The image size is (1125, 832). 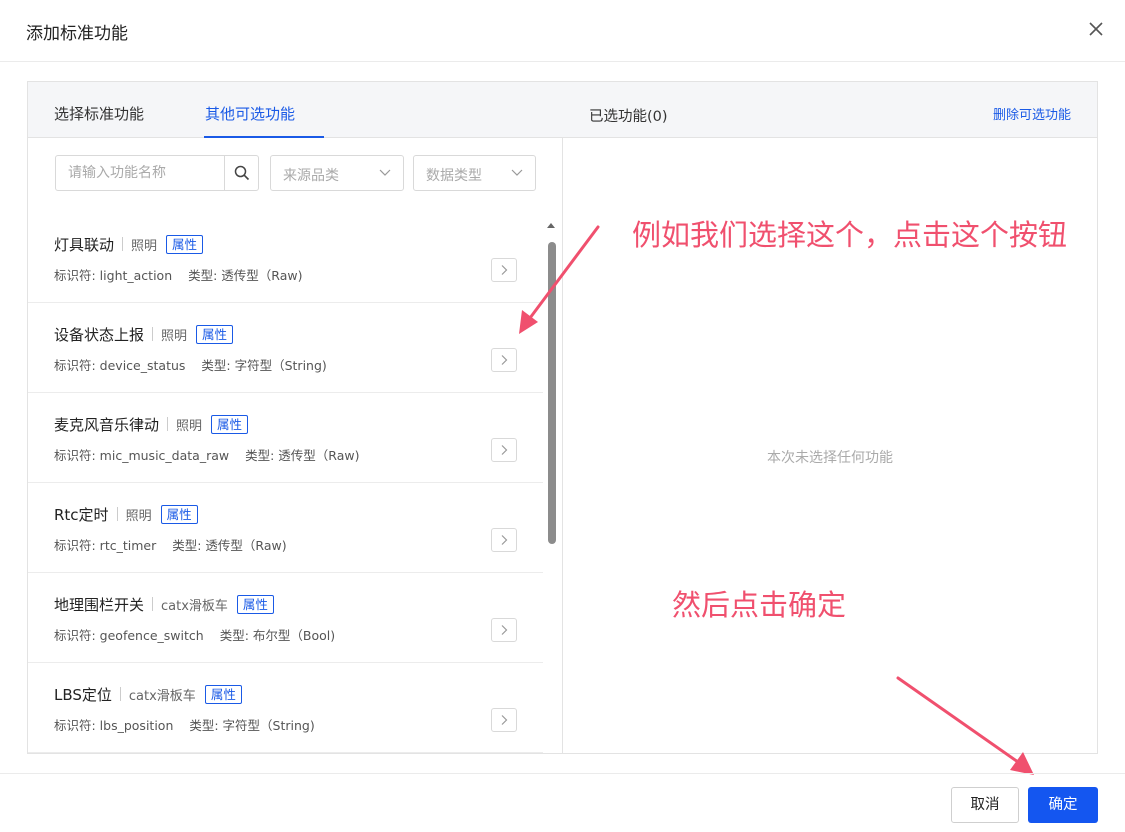 I want to click on function-name: 麦克风音乐律动, so click(x=107, y=424).